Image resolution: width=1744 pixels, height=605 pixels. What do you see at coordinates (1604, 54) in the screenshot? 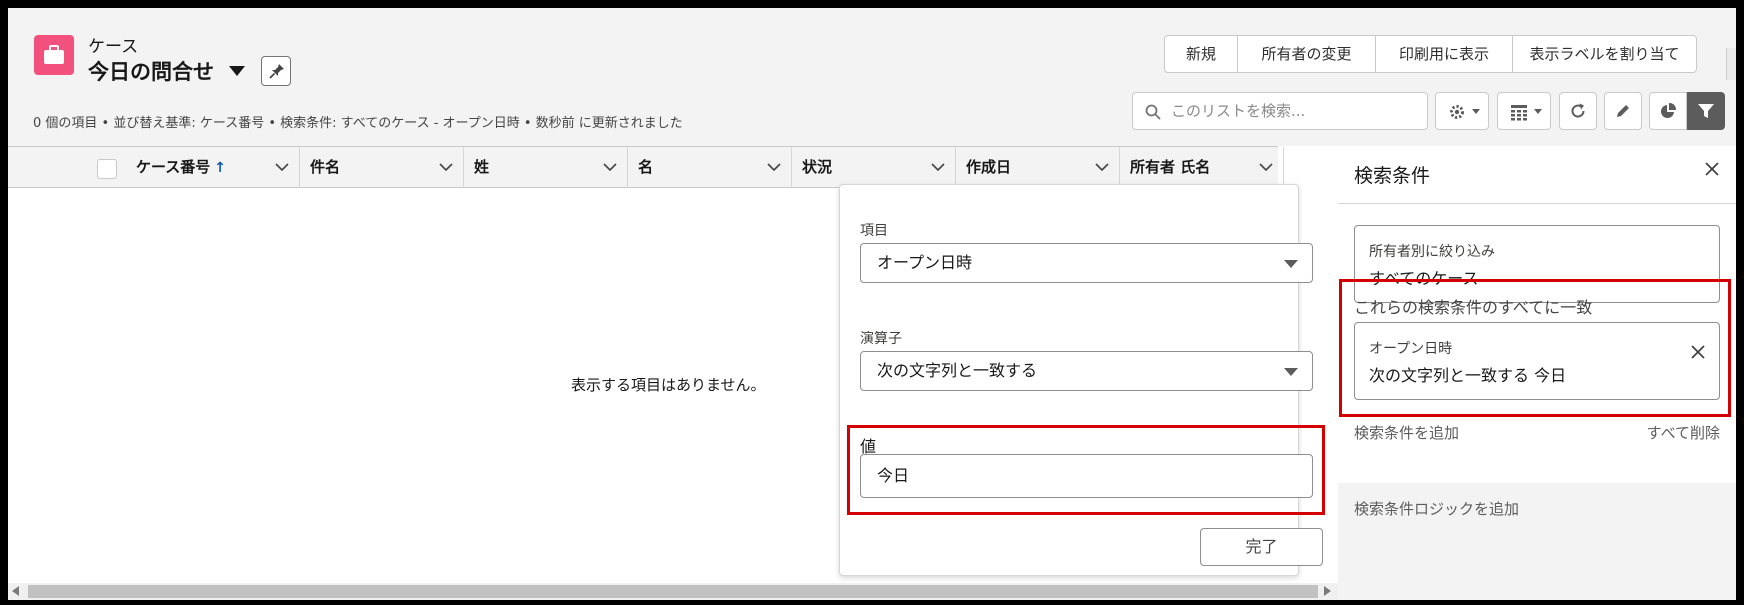
I see `assign-label-button: 表示ラベルを割り当て` at bounding box center [1604, 54].